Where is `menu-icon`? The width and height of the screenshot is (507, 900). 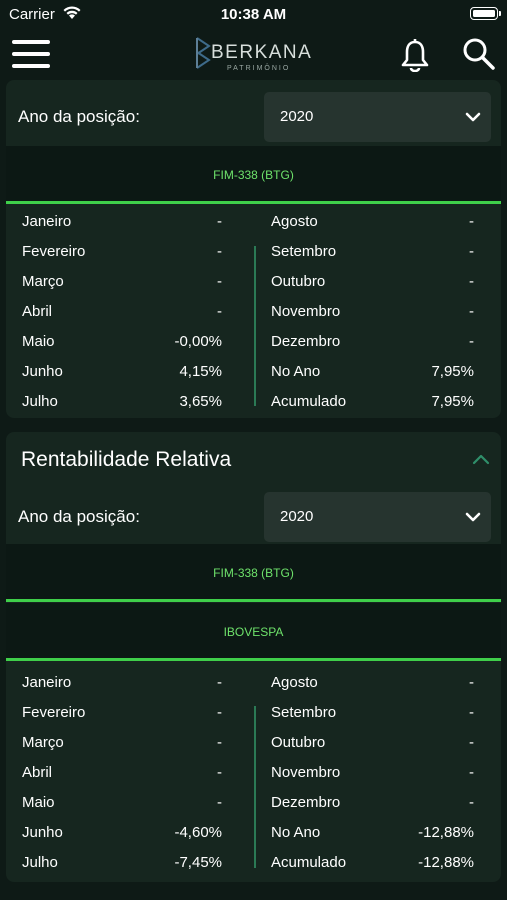 menu-icon is located at coordinates (31, 54).